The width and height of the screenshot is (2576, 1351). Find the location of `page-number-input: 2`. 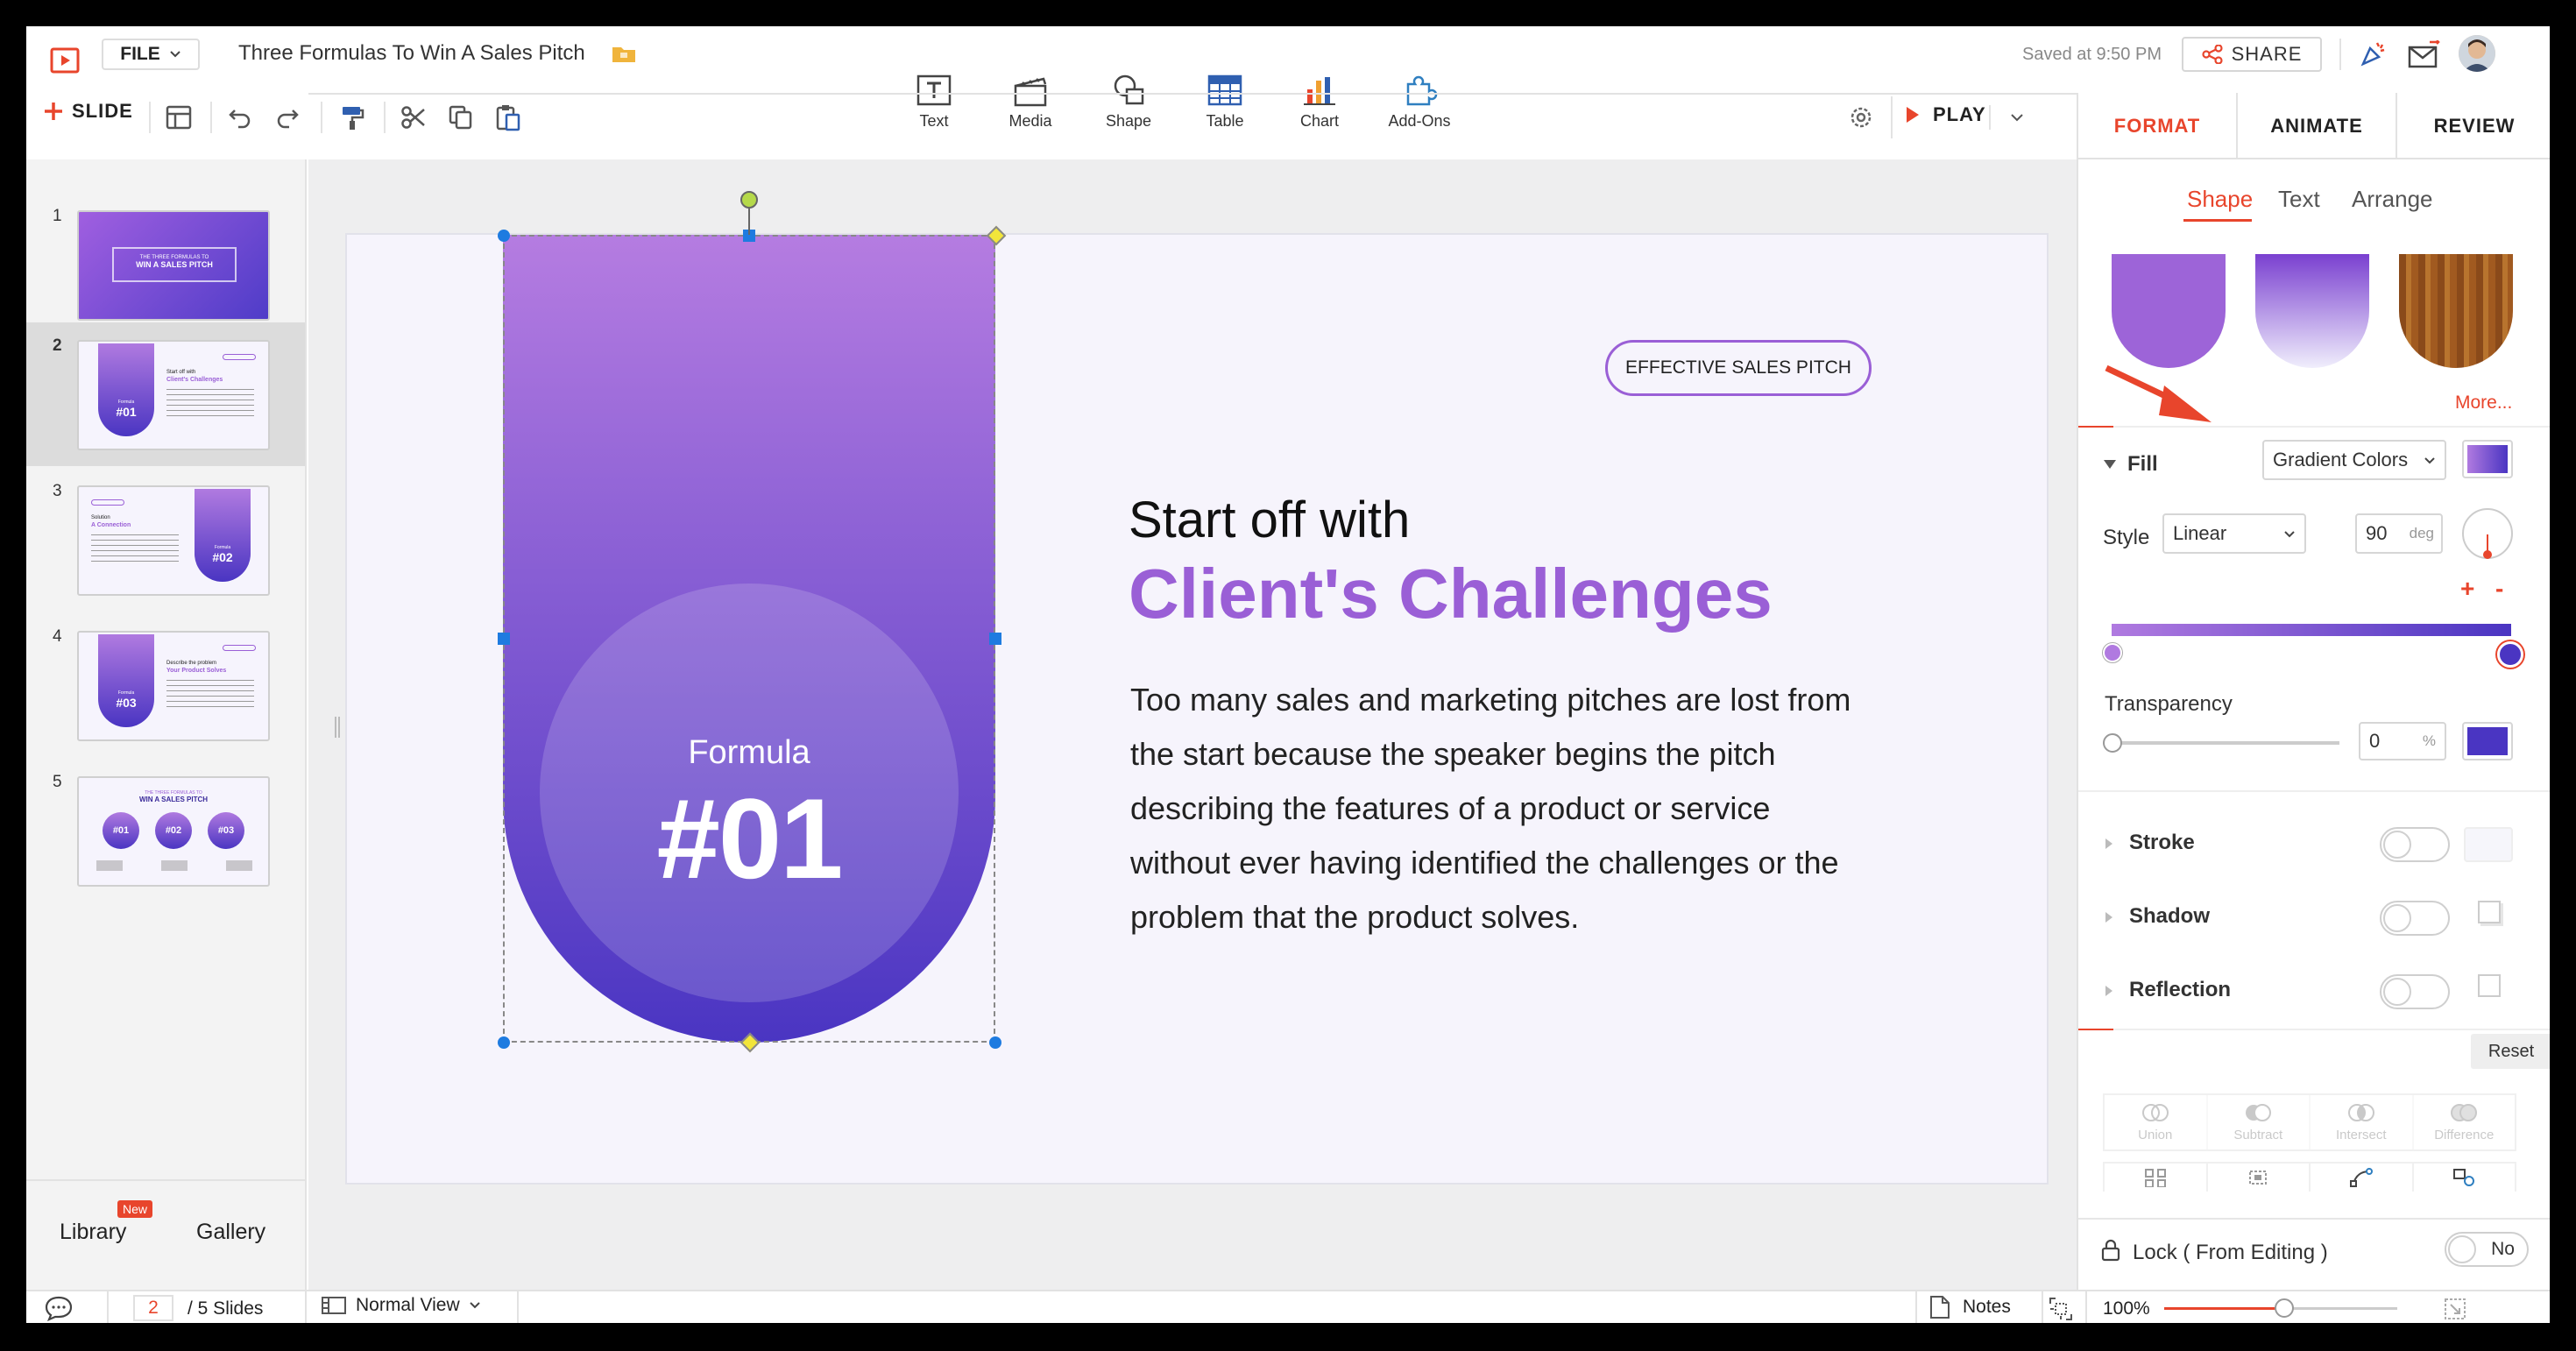

page-number-input: 2 is located at coordinates (153, 1308).